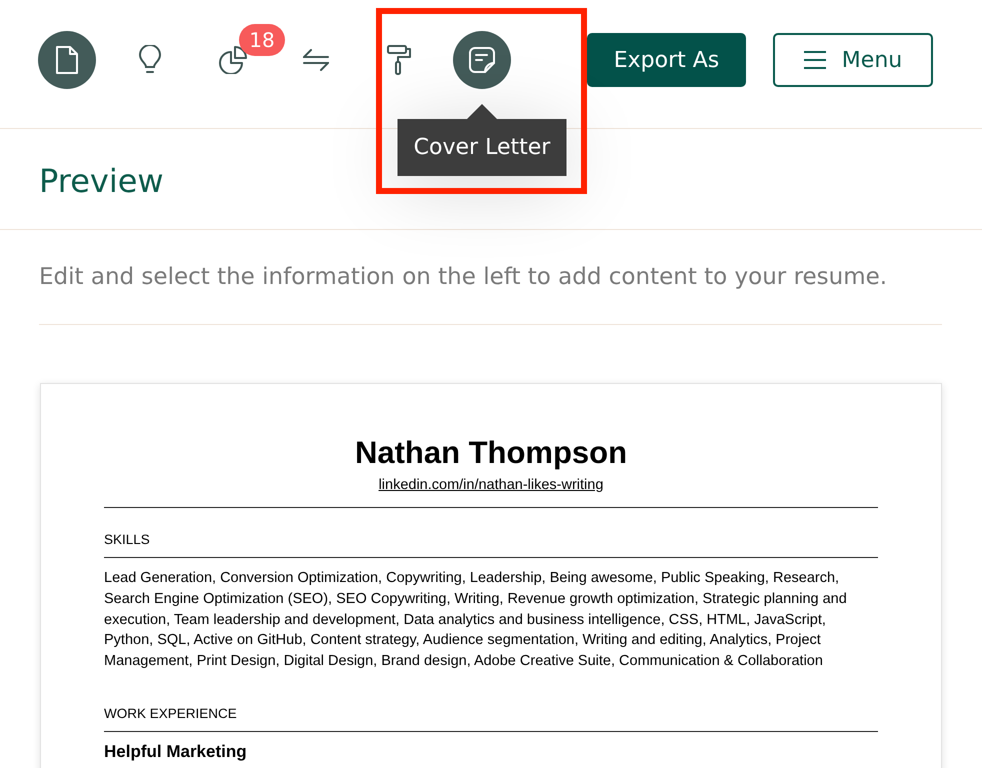  Describe the element at coordinates (399, 60) in the screenshot. I see `paint-roller-icon` at that location.